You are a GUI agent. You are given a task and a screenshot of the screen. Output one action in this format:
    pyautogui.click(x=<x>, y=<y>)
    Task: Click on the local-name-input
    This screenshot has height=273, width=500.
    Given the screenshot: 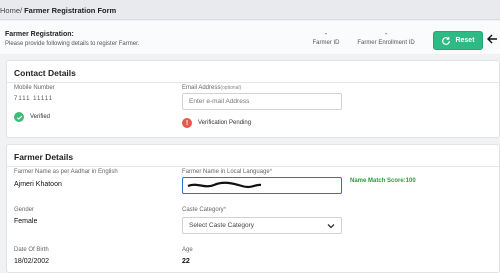 What is the action you would take?
    pyautogui.click(x=262, y=185)
    